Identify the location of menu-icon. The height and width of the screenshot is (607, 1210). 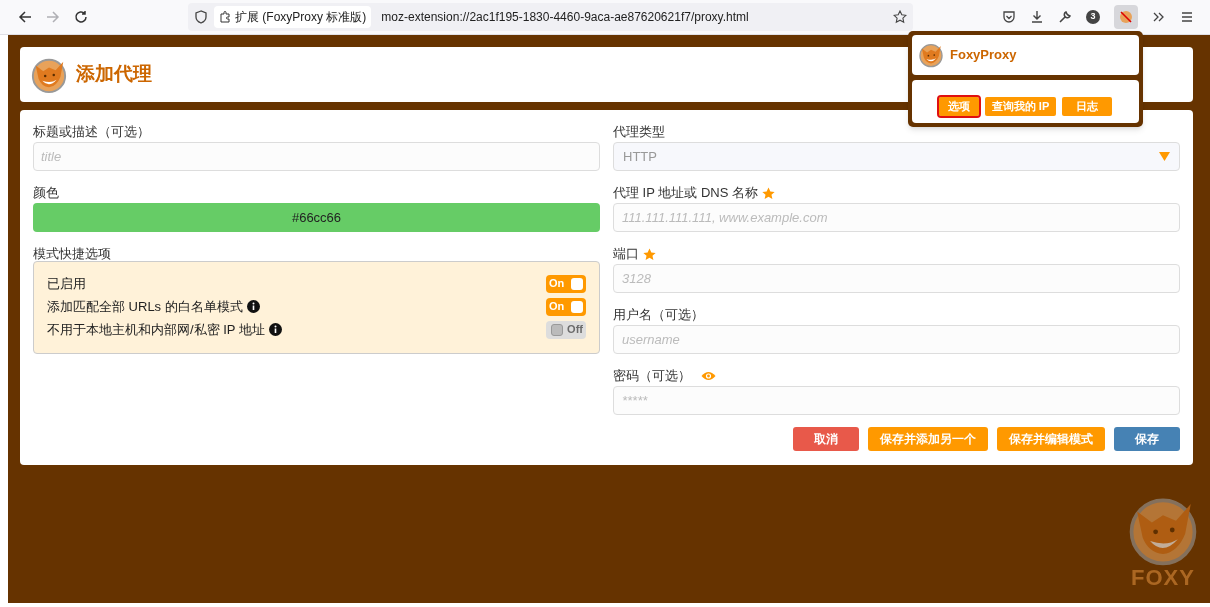
(1187, 17).